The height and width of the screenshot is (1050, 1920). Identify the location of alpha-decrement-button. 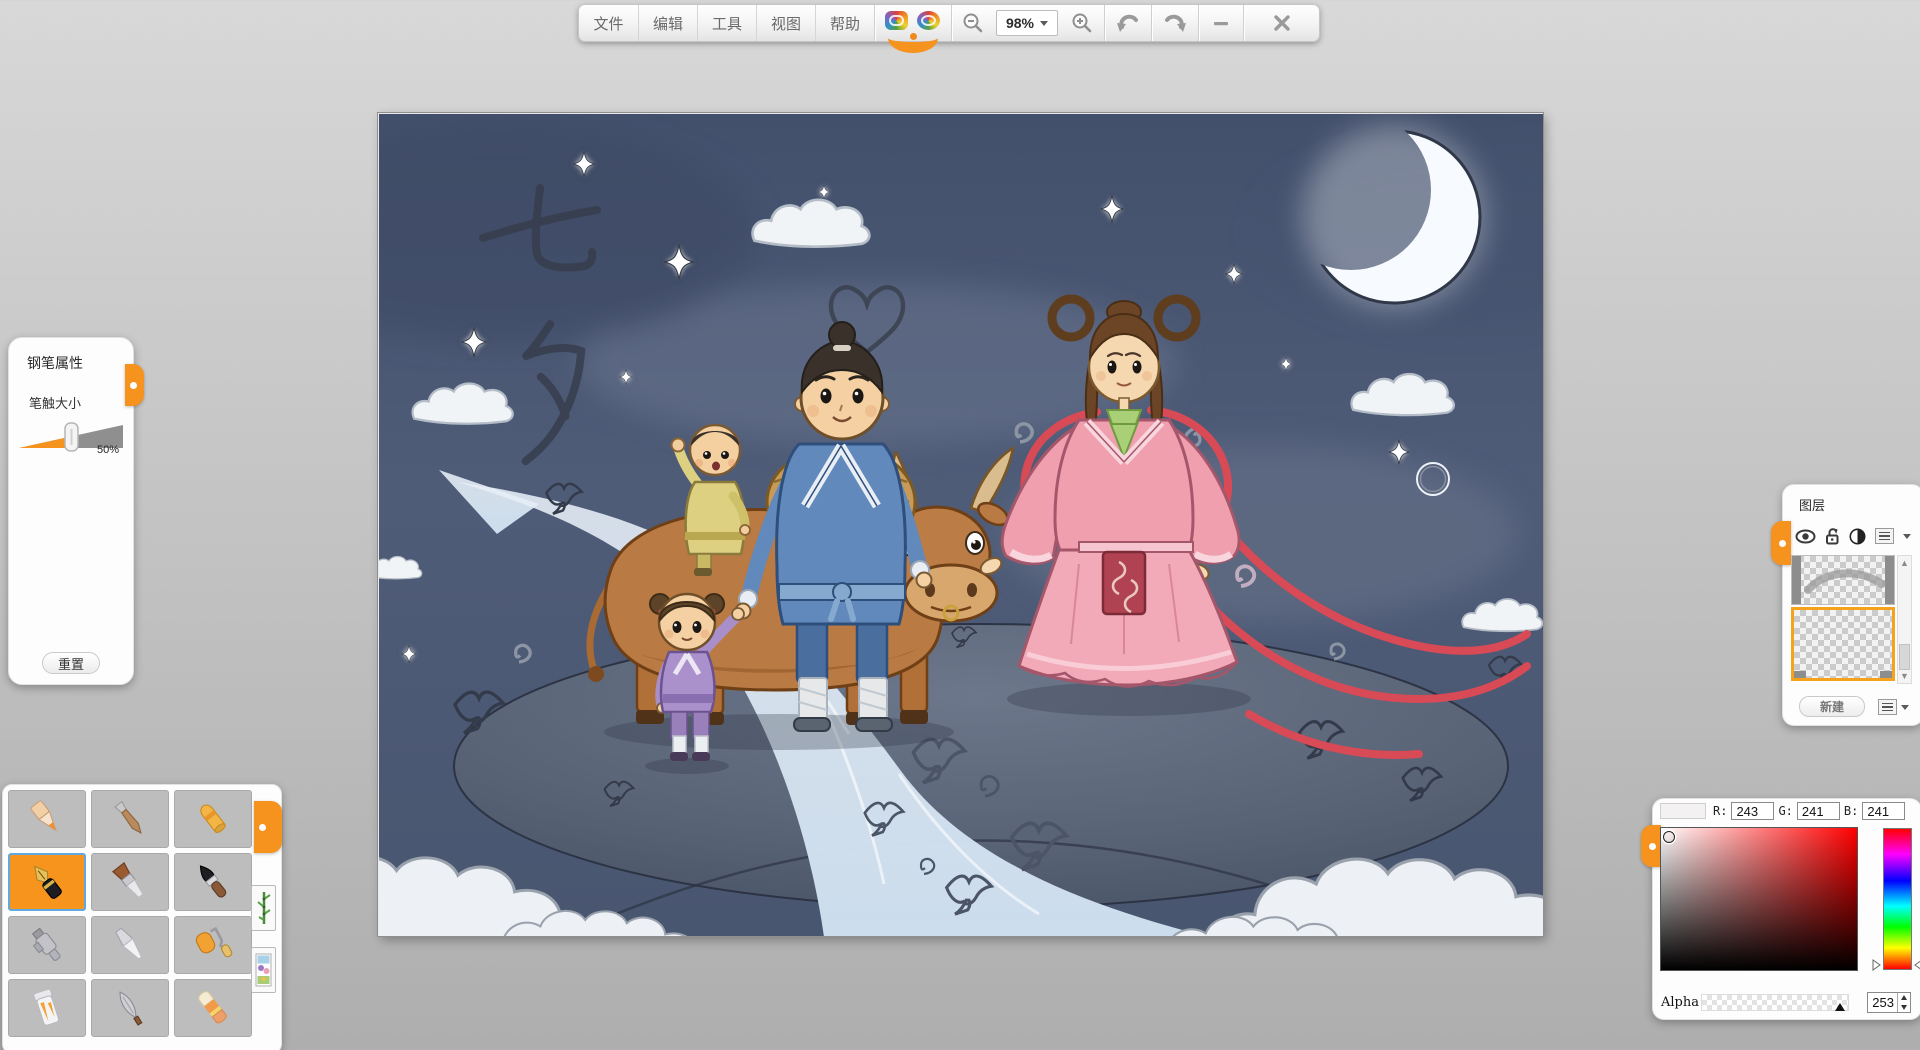
(1904, 1008).